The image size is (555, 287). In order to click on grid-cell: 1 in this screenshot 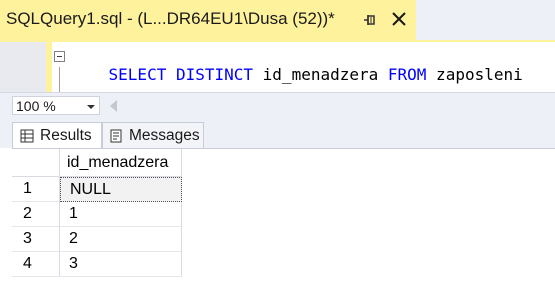, I will do `click(121, 214)`.